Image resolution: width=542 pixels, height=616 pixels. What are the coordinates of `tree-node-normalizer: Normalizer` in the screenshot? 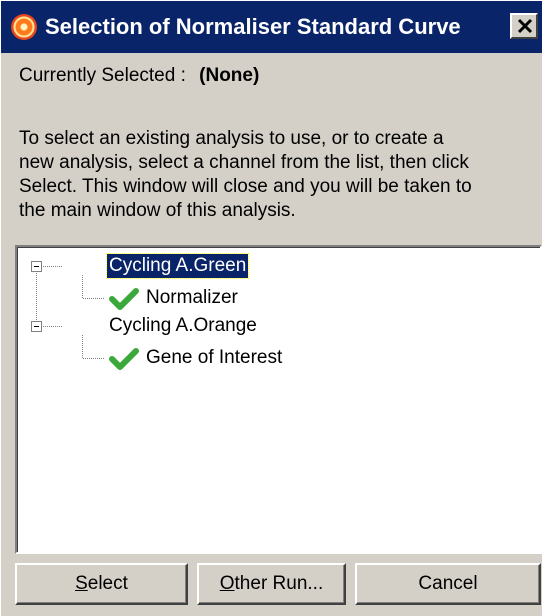 It's located at (192, 298).